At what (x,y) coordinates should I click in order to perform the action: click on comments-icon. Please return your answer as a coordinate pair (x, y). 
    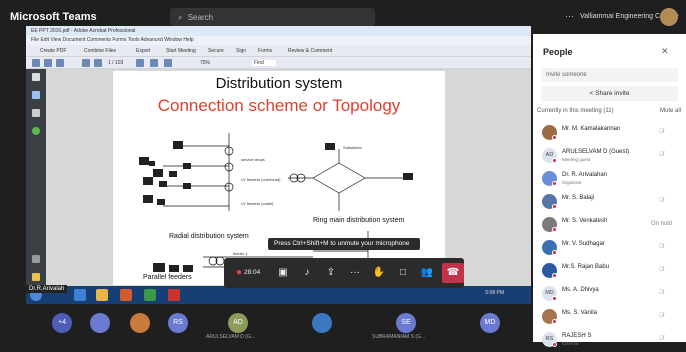
    Looking at the image, I should click on (36, 277).